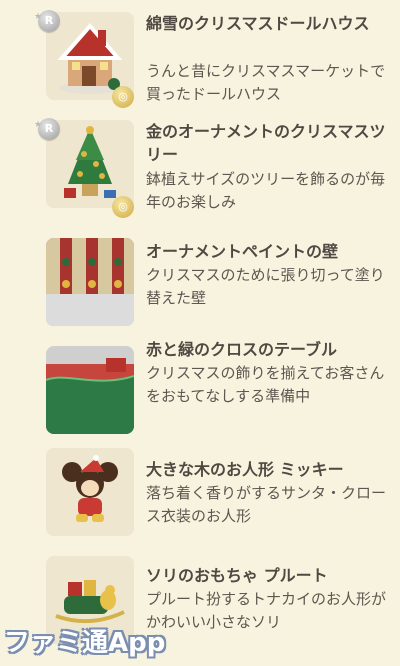 Image resolution: width=400 pixels, height=666 pixels. I want to click on item-description: プルート扮するトナカイのお人形がかわいい小さなソリ, so click(266, 610).